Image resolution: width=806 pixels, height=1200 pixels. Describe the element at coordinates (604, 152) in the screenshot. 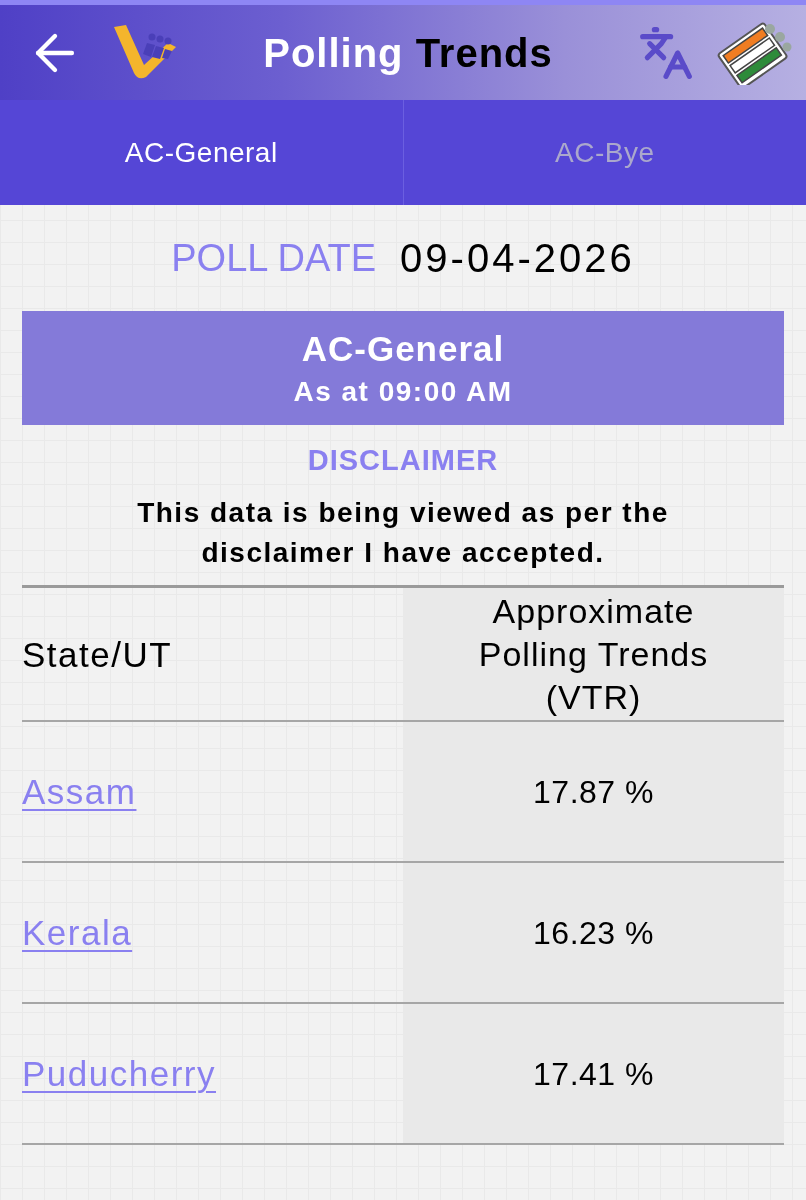

I see `tab: AC-Bye` at that location.